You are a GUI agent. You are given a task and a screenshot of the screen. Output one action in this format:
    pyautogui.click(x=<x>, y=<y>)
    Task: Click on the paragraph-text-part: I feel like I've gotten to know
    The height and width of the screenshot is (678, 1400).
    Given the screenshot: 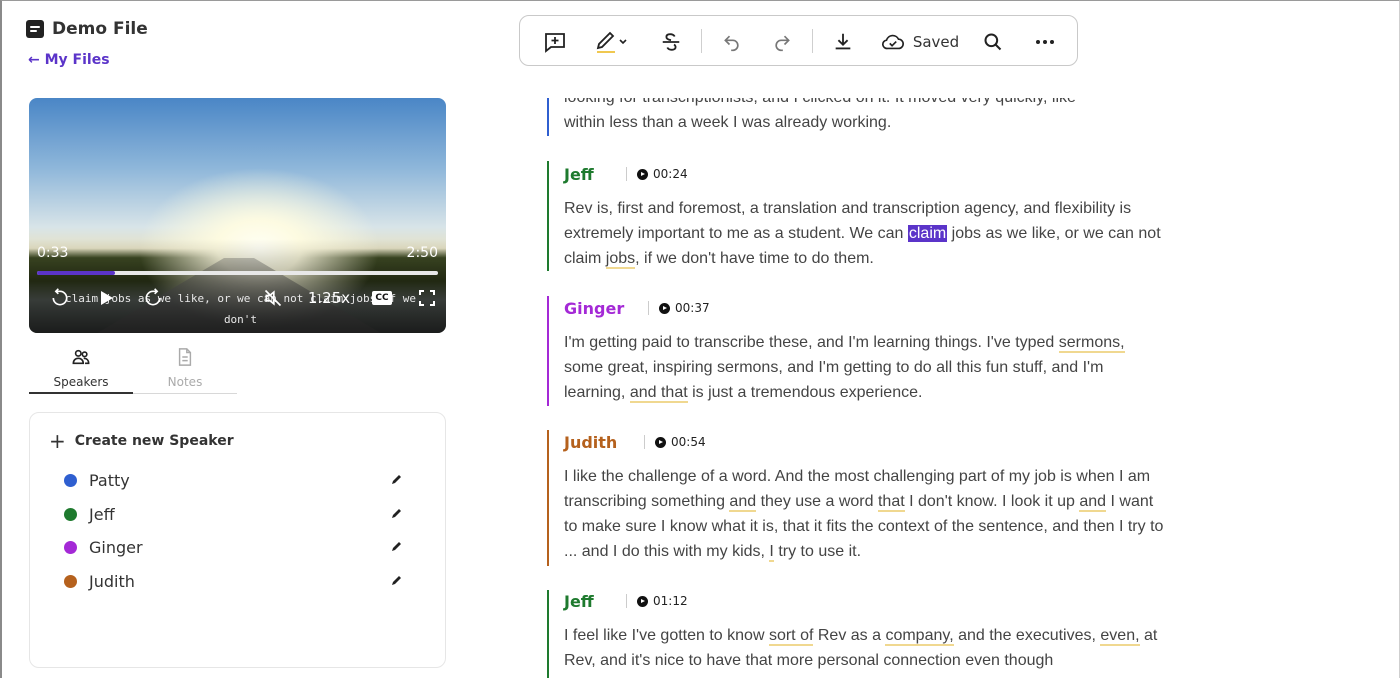 What is the action you would take?
    pyautogui.click(x=666, y=635)
    